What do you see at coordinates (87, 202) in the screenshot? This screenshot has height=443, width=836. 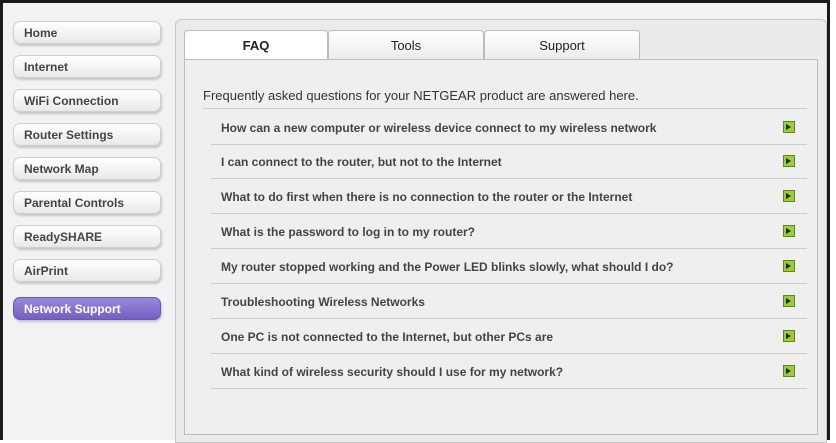 I see `sidebar-item-parental-controls: Parental Controls` at bounding box center [87, 202].